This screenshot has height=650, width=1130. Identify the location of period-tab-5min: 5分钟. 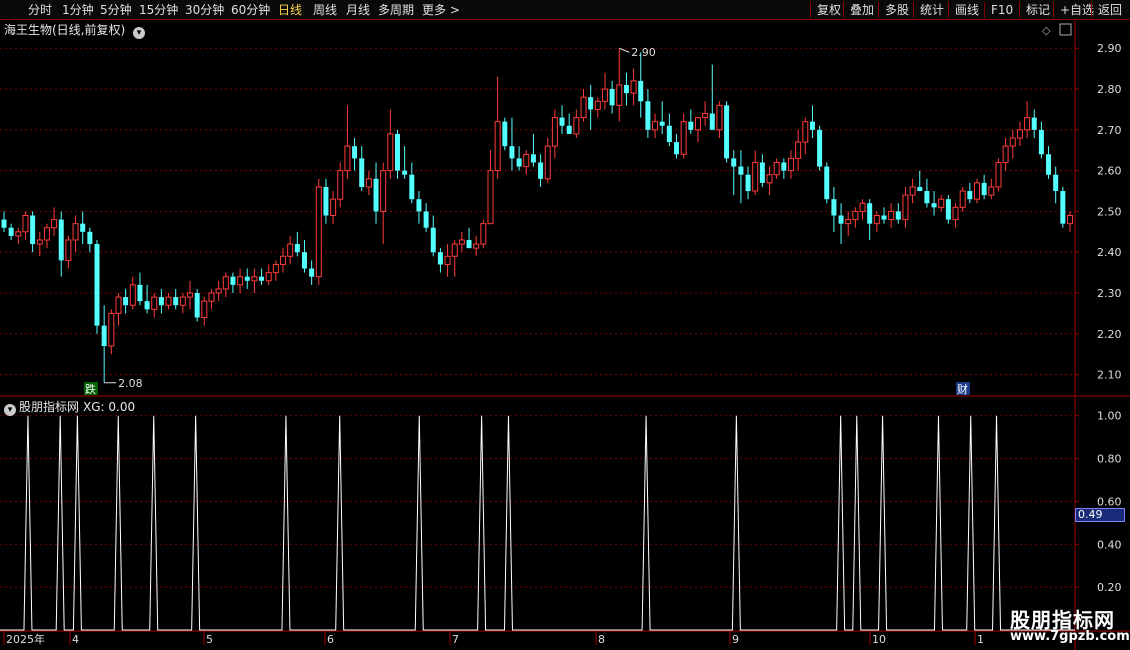
(116, 10).